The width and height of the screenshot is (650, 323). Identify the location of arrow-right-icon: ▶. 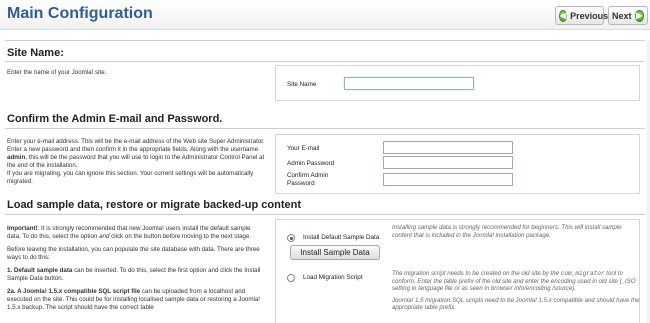
(639, 15).